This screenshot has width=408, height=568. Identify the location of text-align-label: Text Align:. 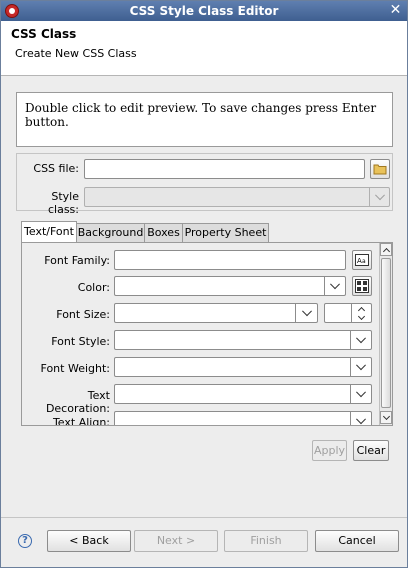
(81, 421).